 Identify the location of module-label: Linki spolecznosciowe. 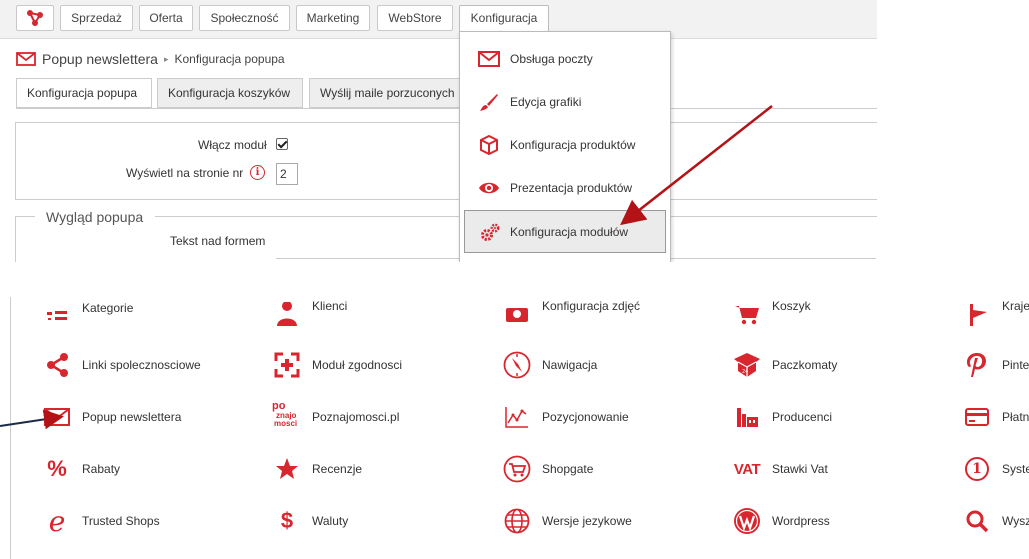
(141, 365).